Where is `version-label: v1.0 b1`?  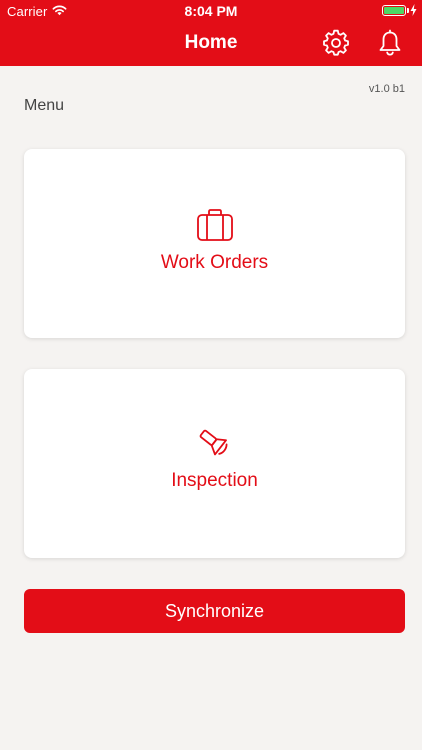 version-label: v1.0 b1 is located at coordinates (386, 89).